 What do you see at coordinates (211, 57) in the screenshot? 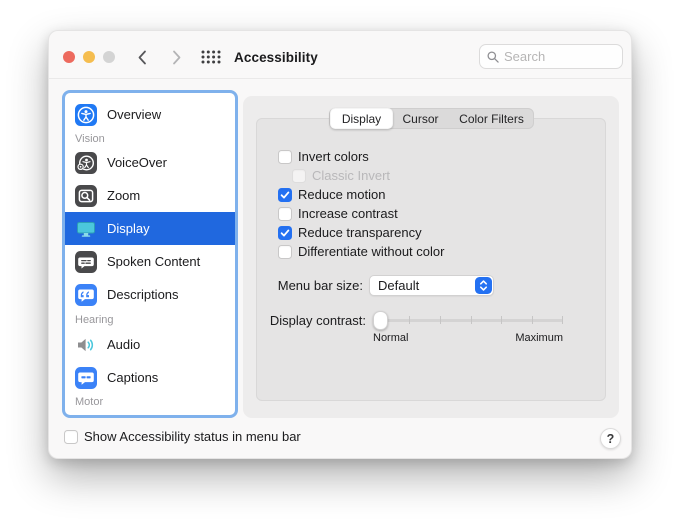
I see `app-grid-icon` at bounding box center [211, 57].